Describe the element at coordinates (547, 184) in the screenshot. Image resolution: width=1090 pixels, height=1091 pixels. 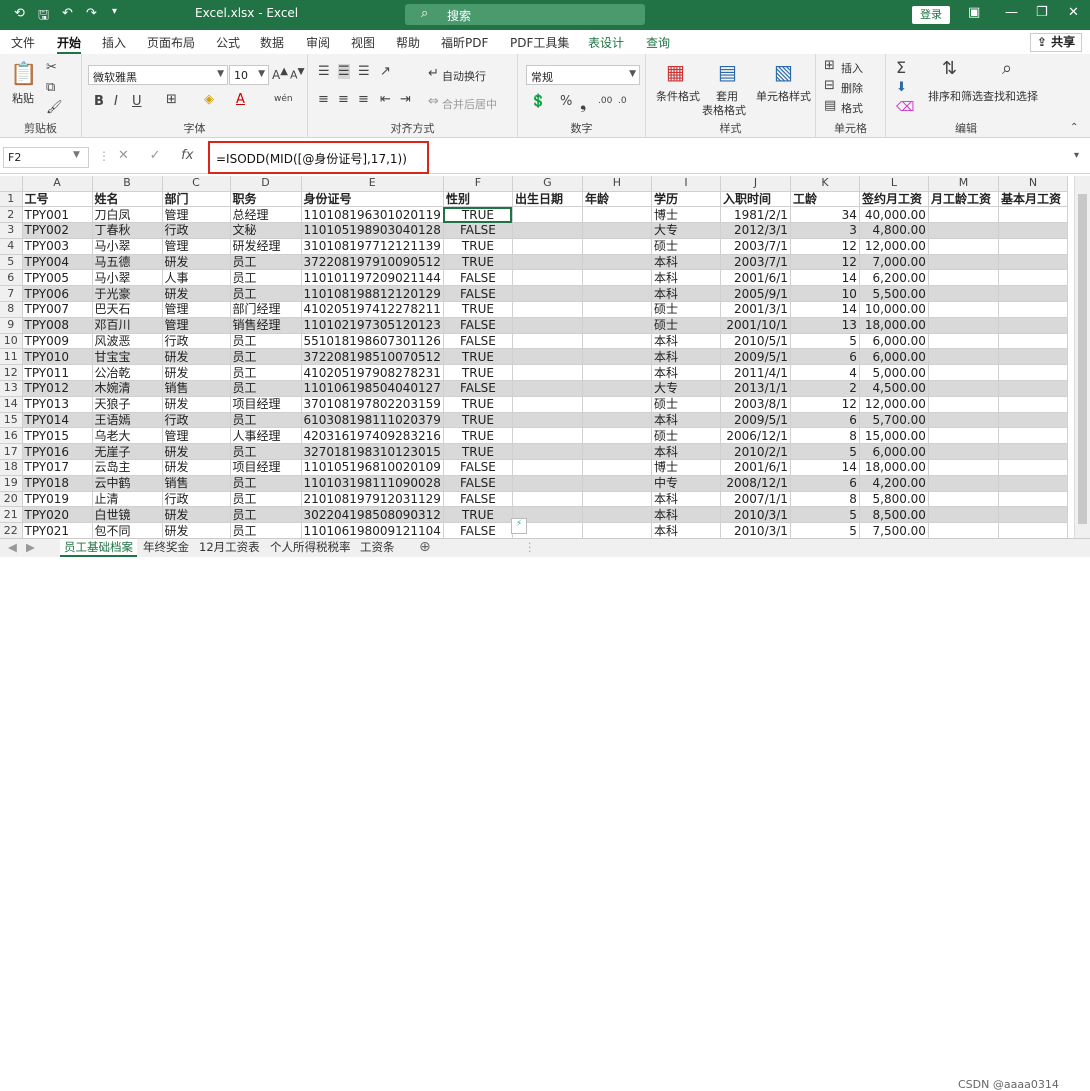
I see `column-header: G` at that location.